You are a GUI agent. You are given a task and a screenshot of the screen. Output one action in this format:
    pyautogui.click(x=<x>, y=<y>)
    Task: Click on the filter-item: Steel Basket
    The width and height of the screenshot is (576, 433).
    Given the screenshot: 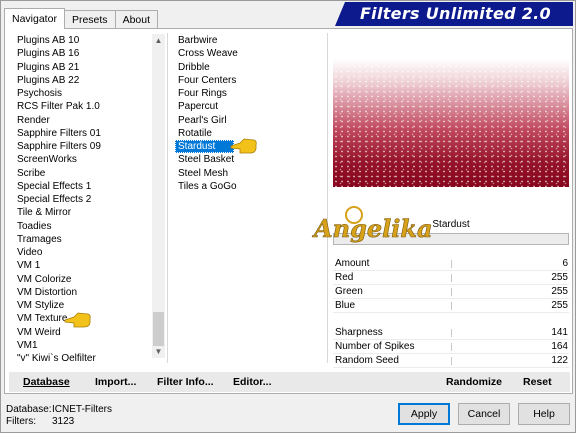 What is the action you would take?
    pyautogui.click(x=235, y=159)
    